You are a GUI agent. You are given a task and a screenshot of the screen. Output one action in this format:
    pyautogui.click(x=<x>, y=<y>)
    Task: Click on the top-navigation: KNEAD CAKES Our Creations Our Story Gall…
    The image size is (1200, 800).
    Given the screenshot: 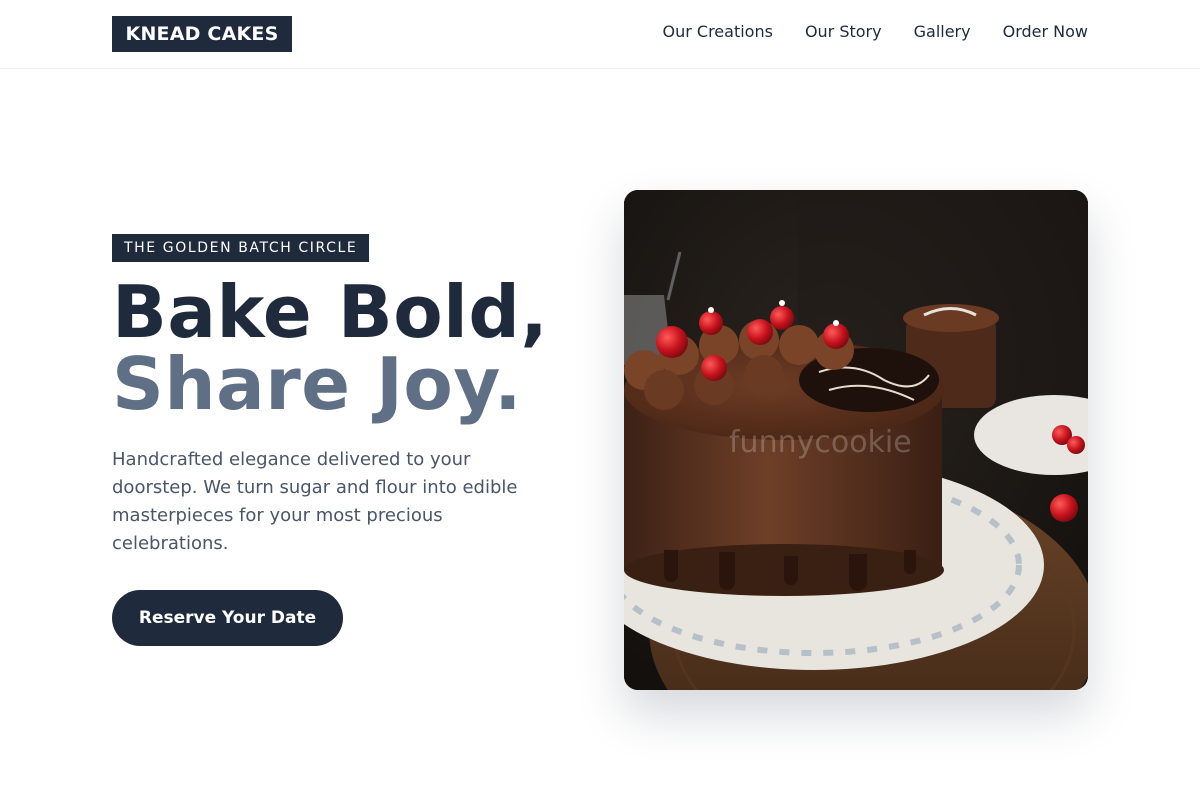 What is the action you would take?
    pyautogui.click(x=600, y=34)
    